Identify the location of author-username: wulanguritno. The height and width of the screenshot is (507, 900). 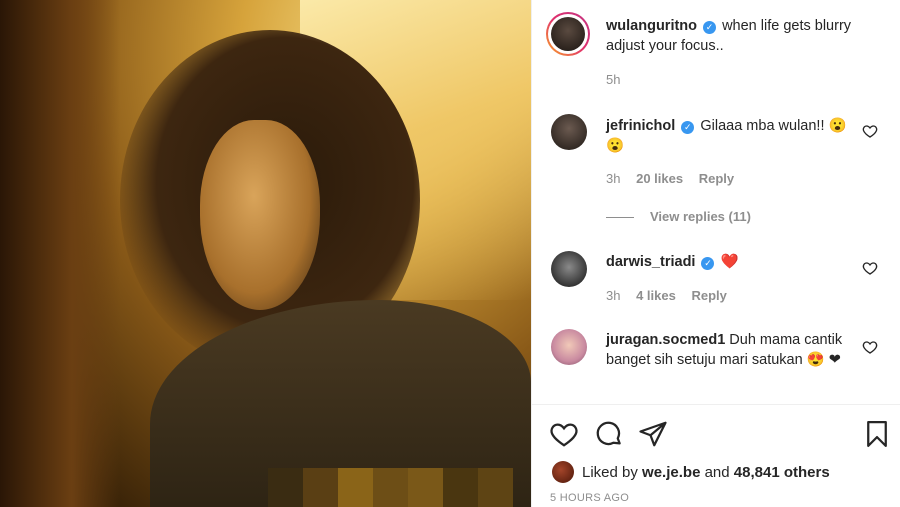
(651, 26).